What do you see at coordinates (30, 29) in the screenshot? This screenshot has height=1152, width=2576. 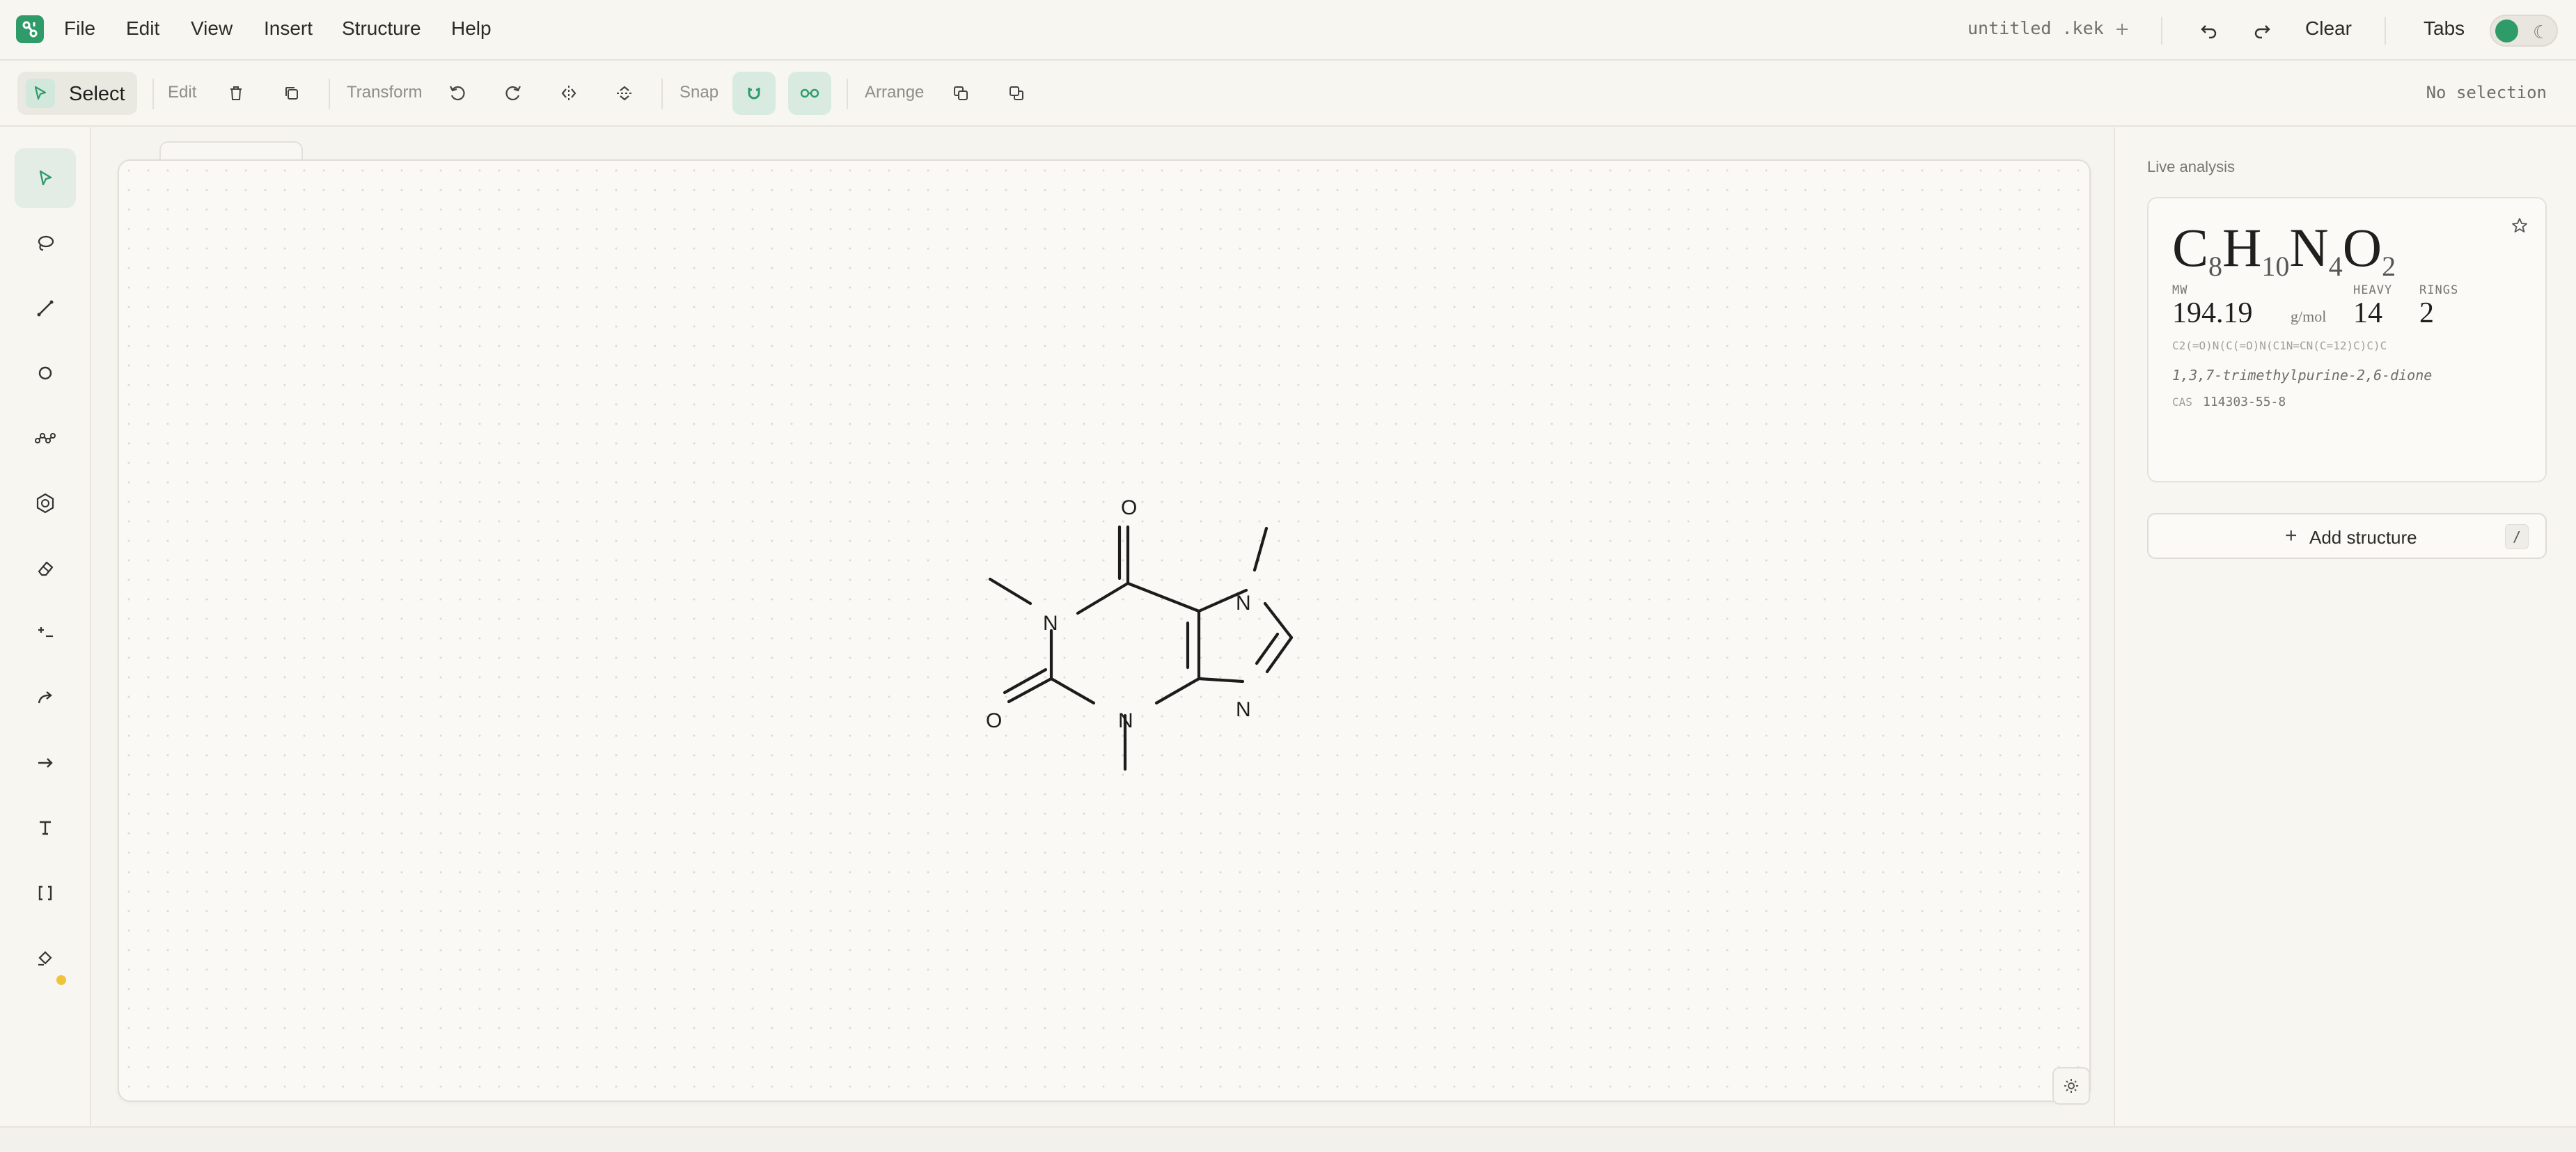 I see `app-logo-icon` at bounding box center [30, 29].